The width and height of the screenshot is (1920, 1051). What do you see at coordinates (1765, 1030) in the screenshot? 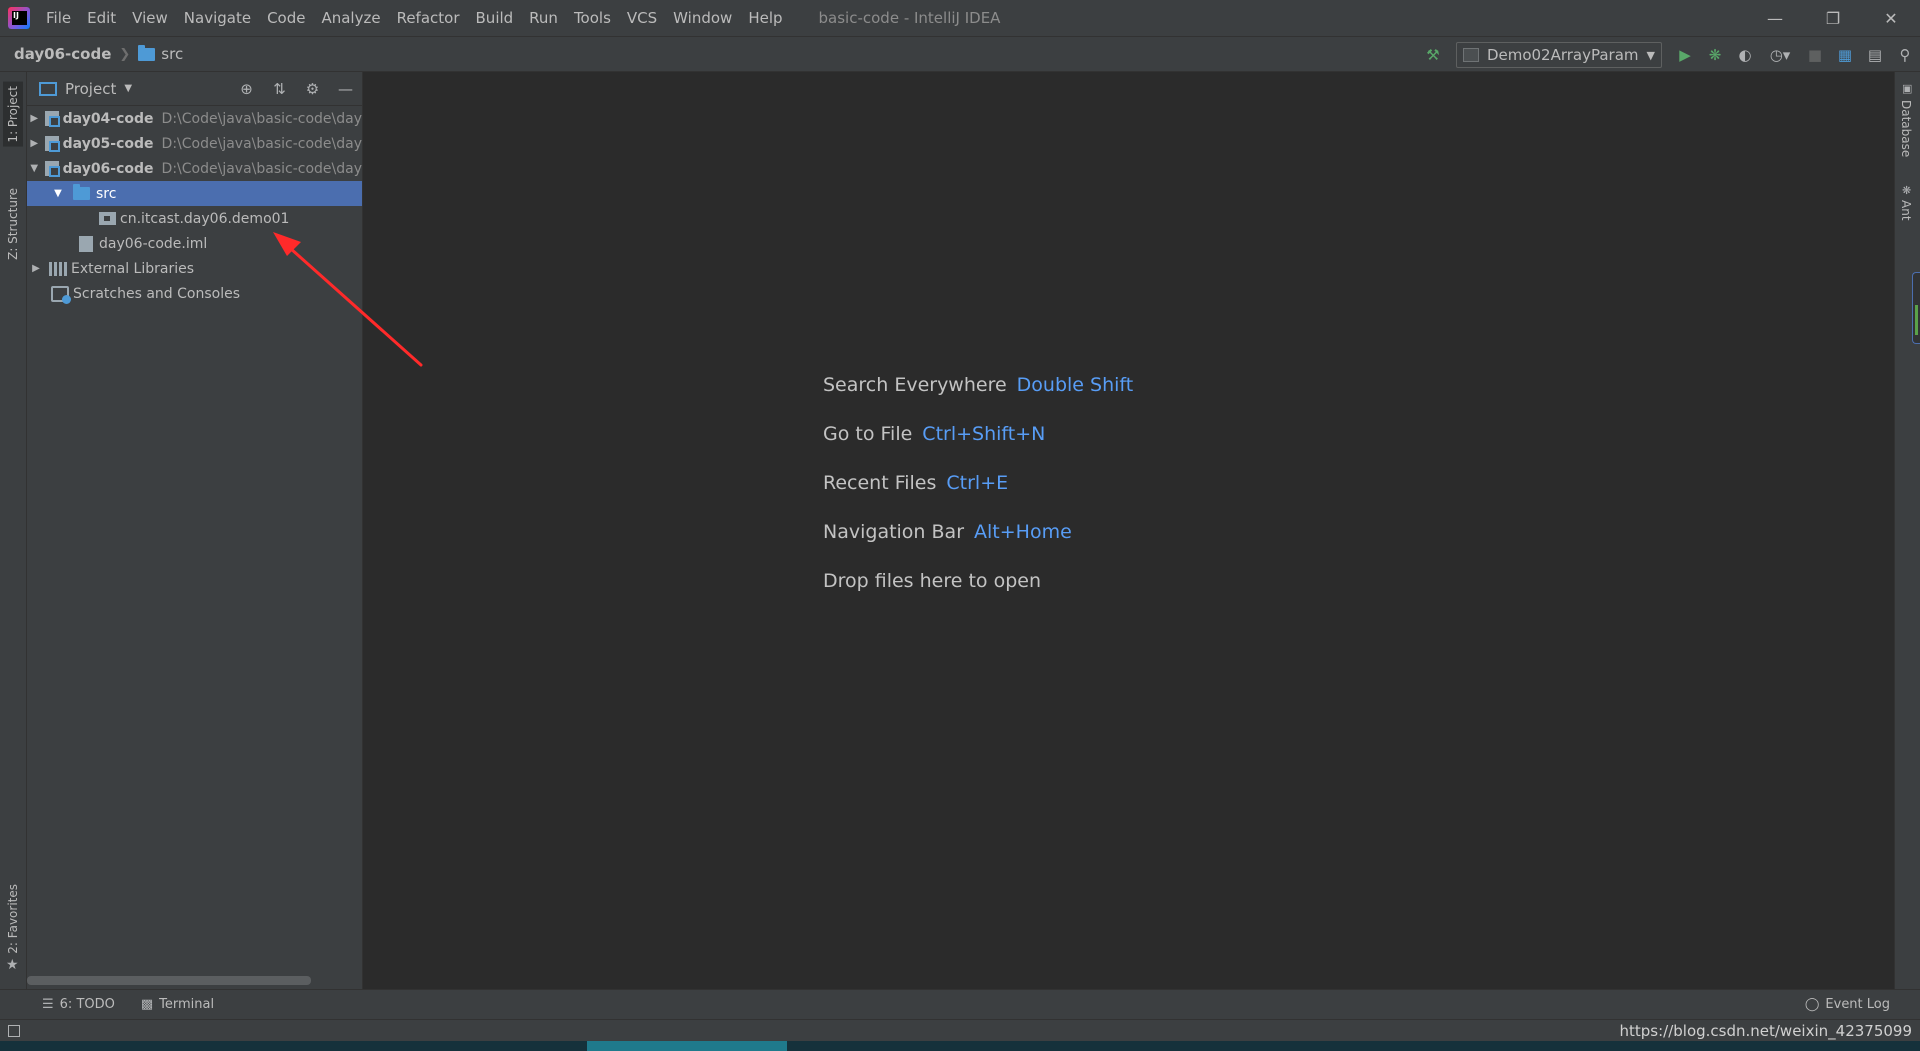
I see `watermark-url: https://blog.csdn.net/weixin_42375099` at bounding box center [1765, 1030].